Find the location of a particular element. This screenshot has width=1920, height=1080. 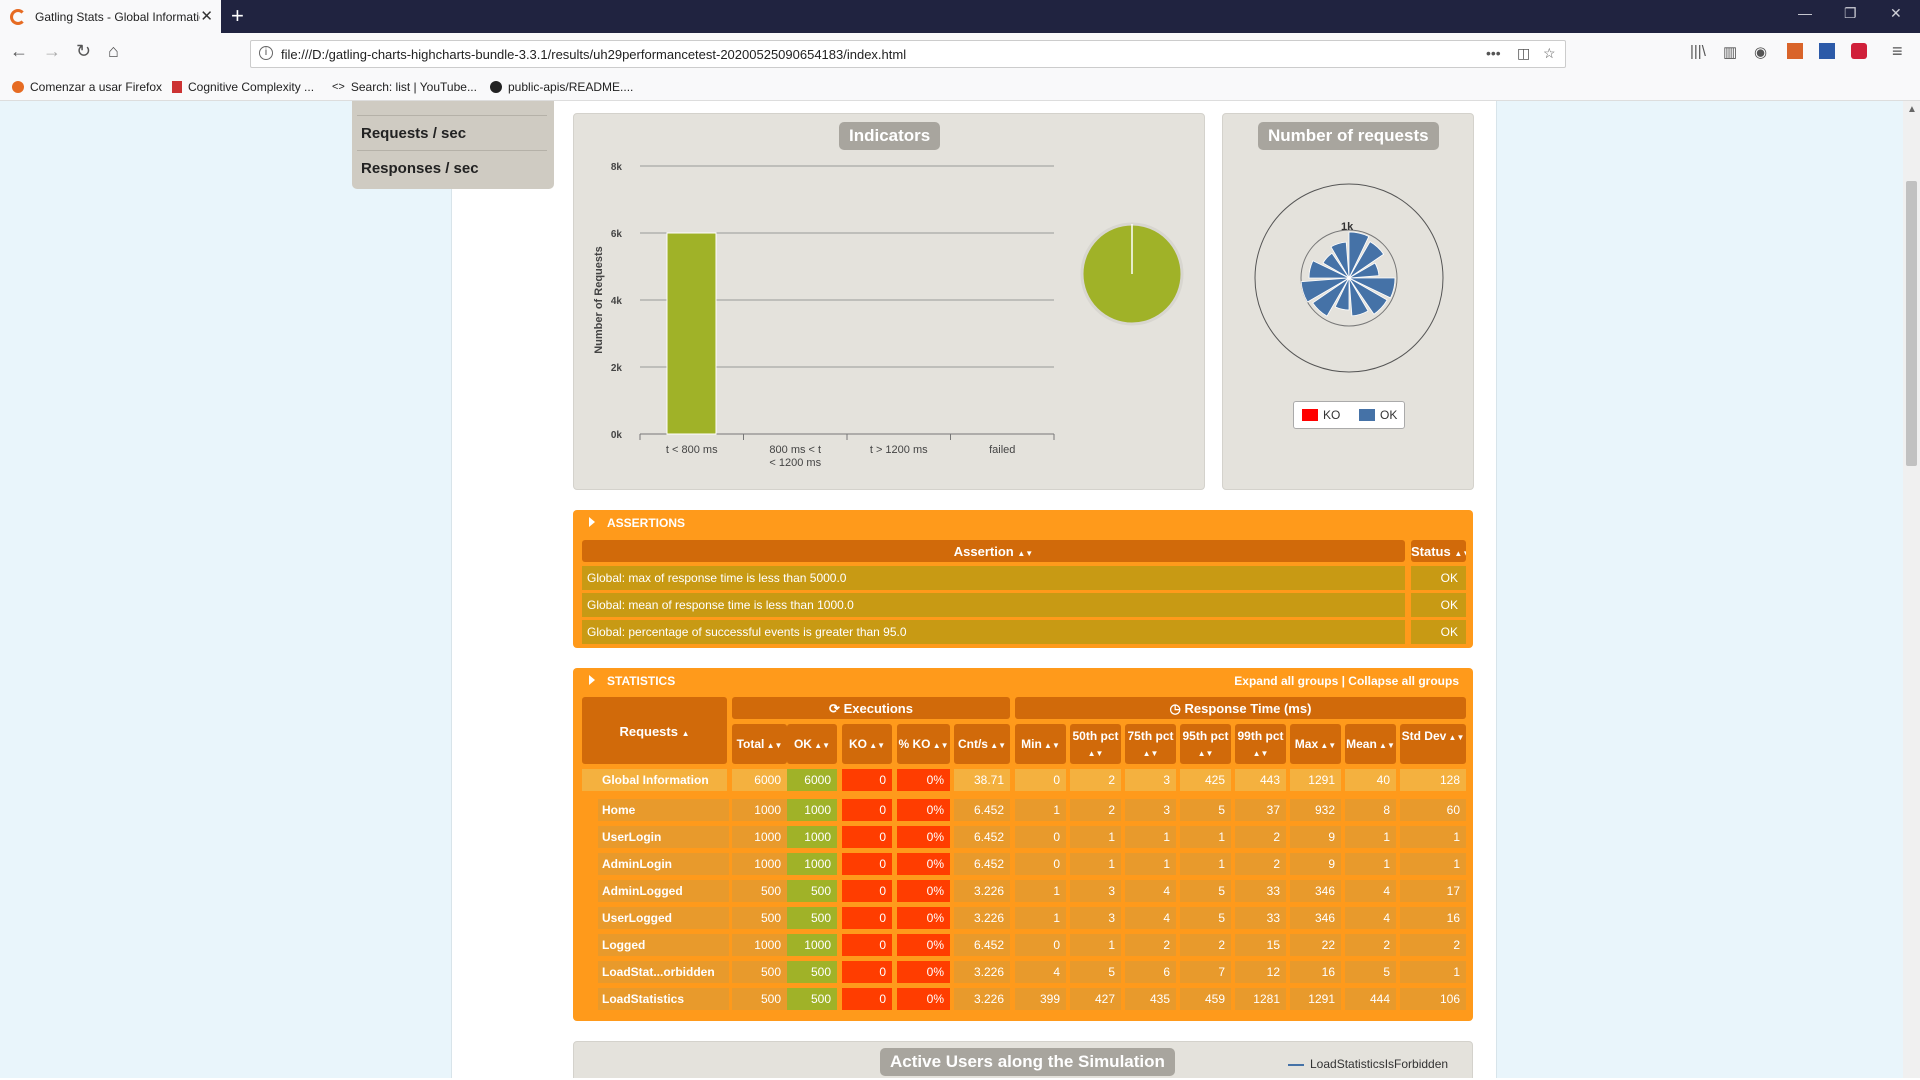

stat-cell-95th-pct: 5 is located at coordinates (1205, 918).